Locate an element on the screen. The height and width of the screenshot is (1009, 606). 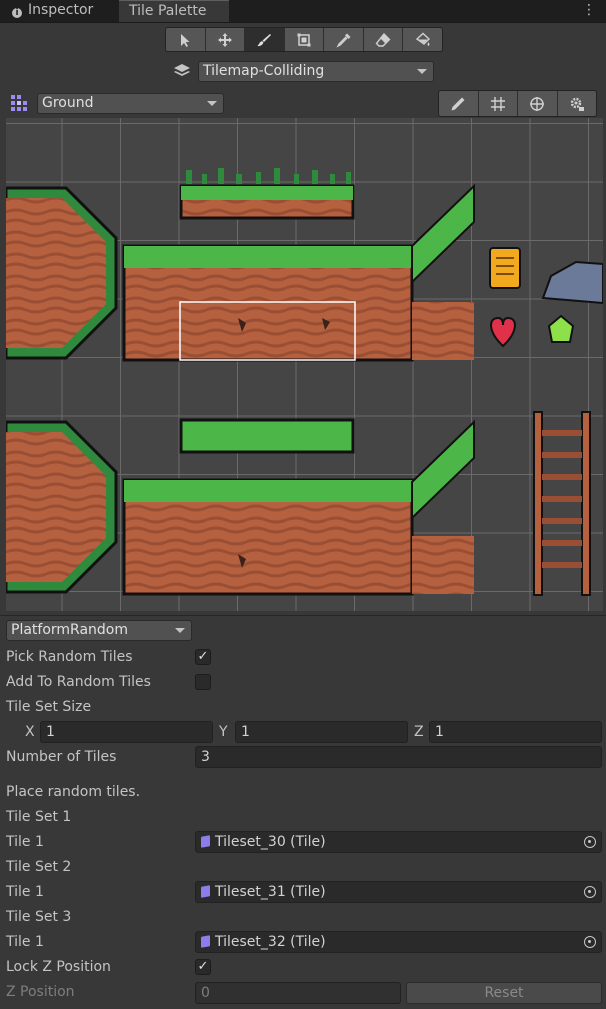
tab-inspector: i Inspector is located at coordinates (59, 11).